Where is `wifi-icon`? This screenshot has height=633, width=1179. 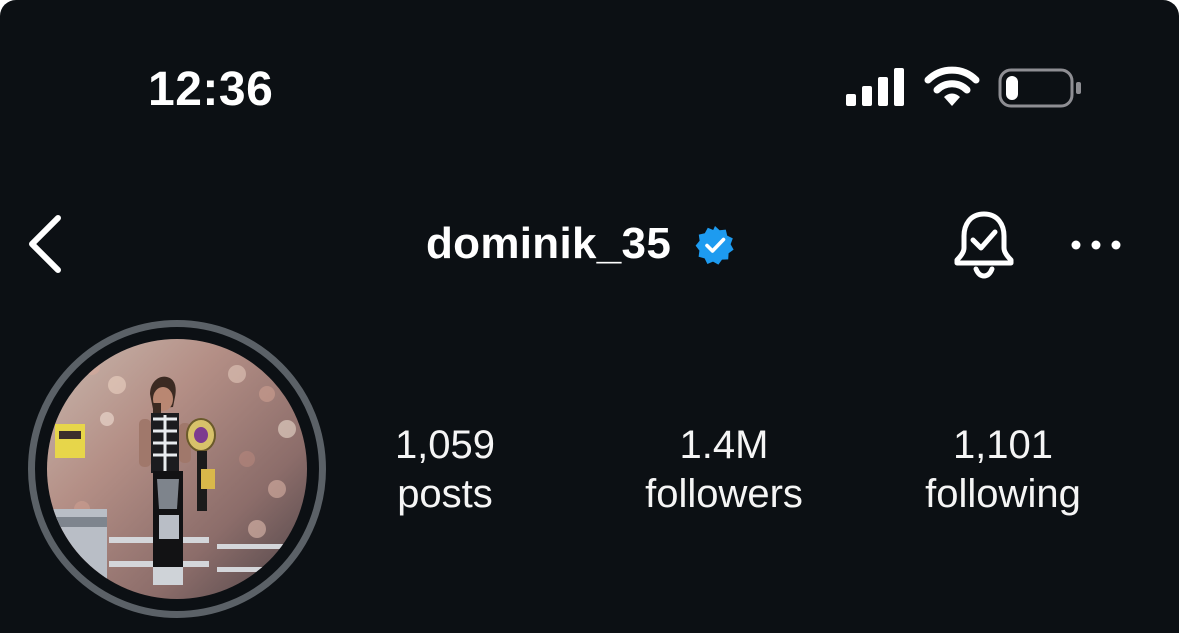
wifi-icon is located at coordinates (952, 86).